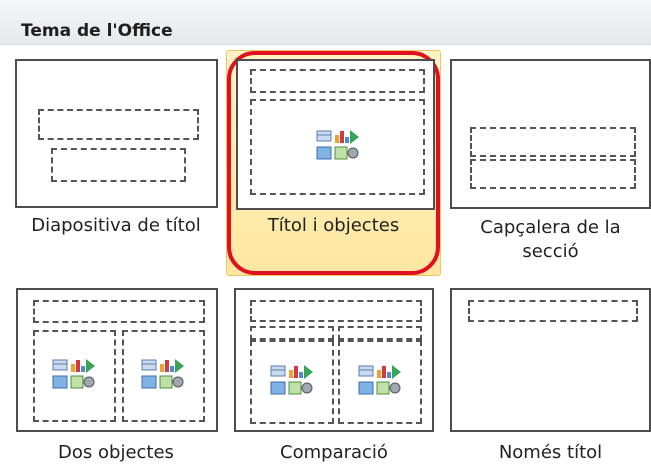  I want to click on layout-section-header: Capçalera de la secció, so click(550, 166).